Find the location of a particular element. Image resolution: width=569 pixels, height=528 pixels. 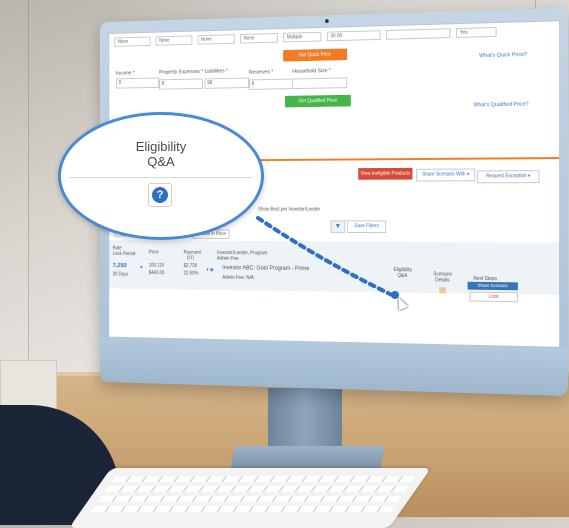

save-filters-button: Save Filters is located at coordinates (367, 227).